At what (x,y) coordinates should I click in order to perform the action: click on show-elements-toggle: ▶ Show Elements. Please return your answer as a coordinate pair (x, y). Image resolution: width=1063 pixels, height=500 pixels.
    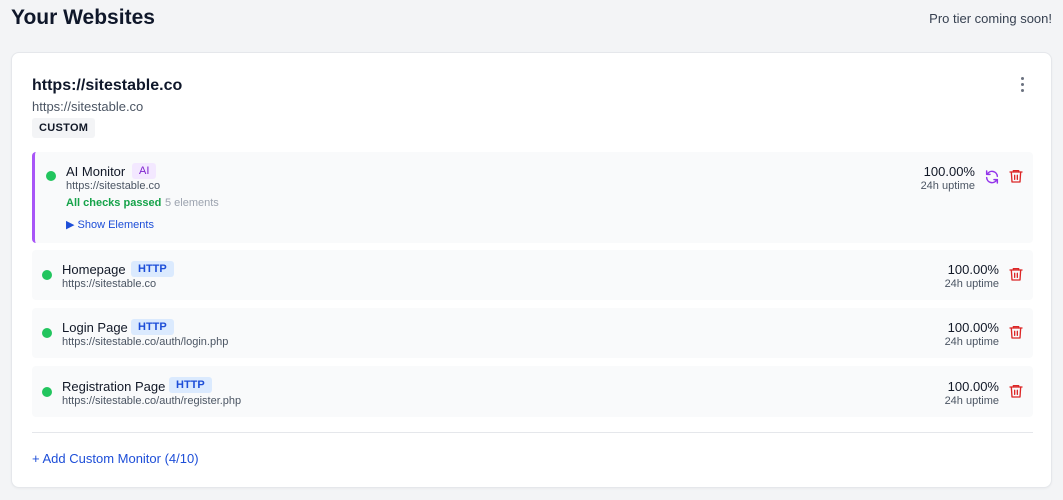
    Looking at the image, I should click on (110, 224).